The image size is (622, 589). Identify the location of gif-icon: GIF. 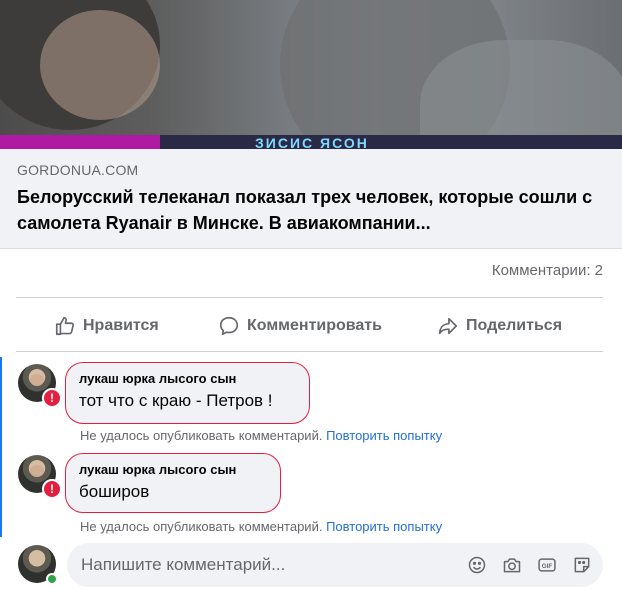
(547, 565).